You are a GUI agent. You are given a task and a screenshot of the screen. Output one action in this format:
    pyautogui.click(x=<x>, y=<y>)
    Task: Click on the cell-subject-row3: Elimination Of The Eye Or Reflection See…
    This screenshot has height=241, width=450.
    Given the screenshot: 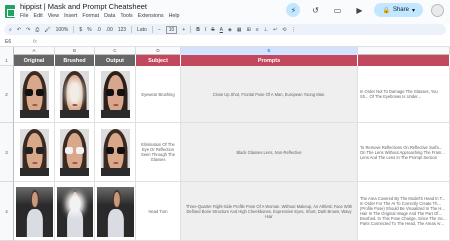 What is the action you would take?
    pyautogui.click(x=158, y=152)
    